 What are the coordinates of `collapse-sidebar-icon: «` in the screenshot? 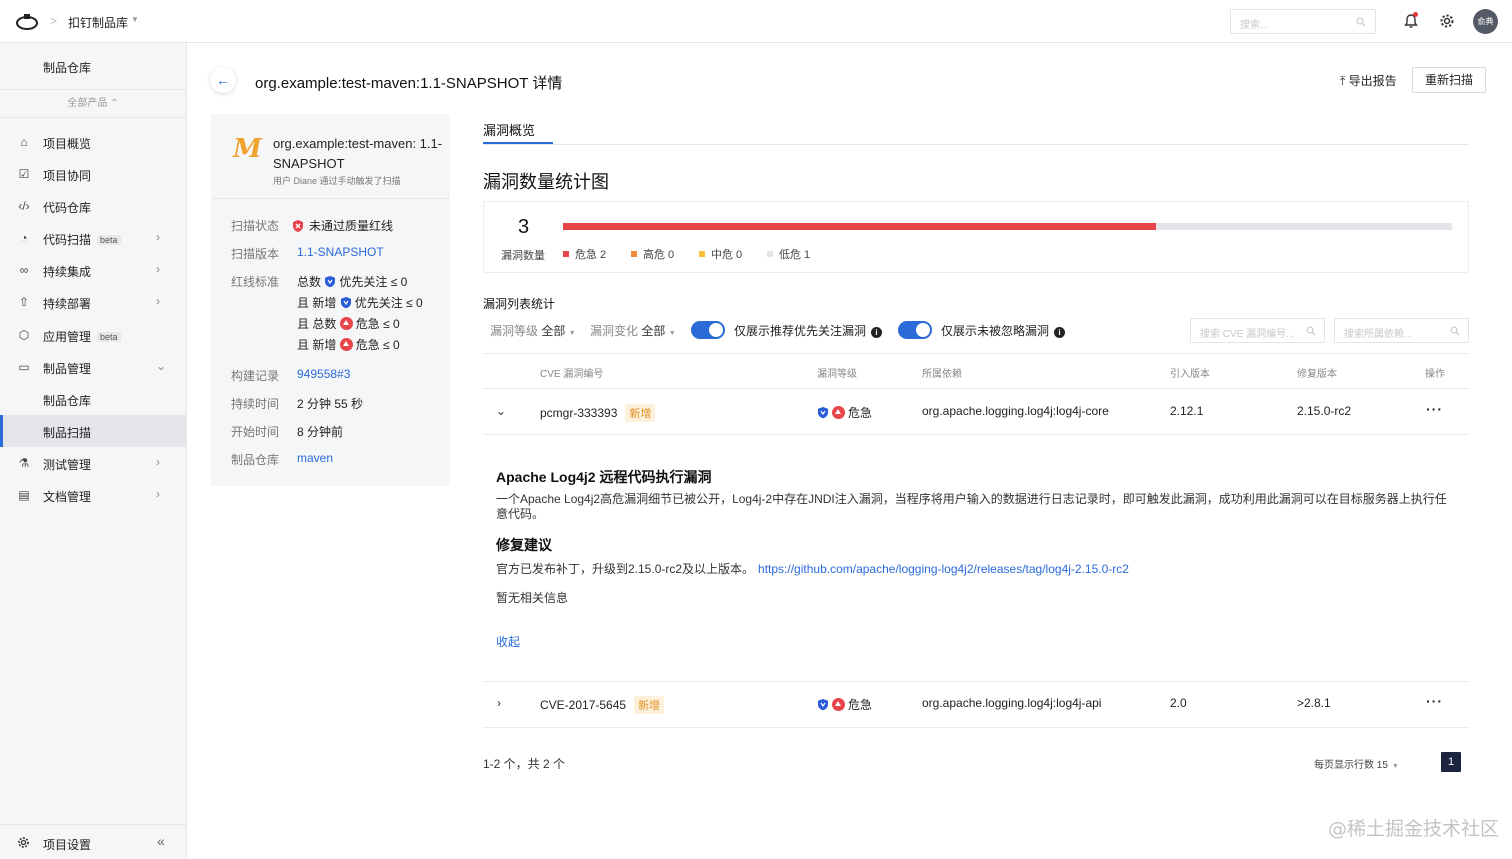 It's located at (161, 841).